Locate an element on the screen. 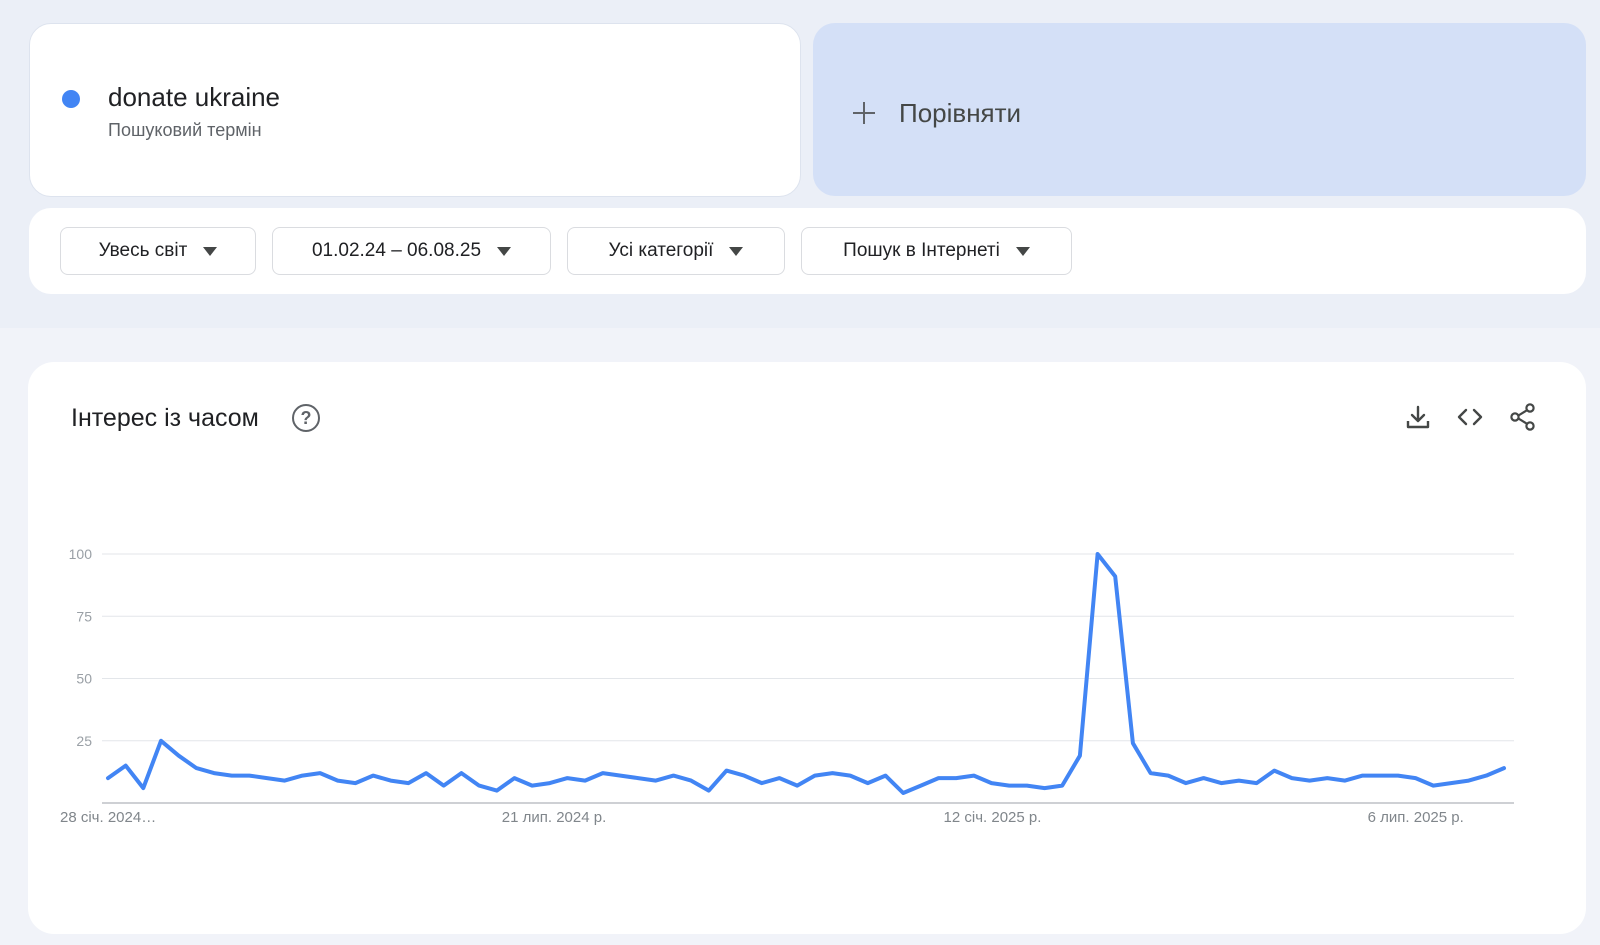 The width and height of the screenshot is (1600, 945). region-filter: Увесь світ is located at coordinates (158, 251).